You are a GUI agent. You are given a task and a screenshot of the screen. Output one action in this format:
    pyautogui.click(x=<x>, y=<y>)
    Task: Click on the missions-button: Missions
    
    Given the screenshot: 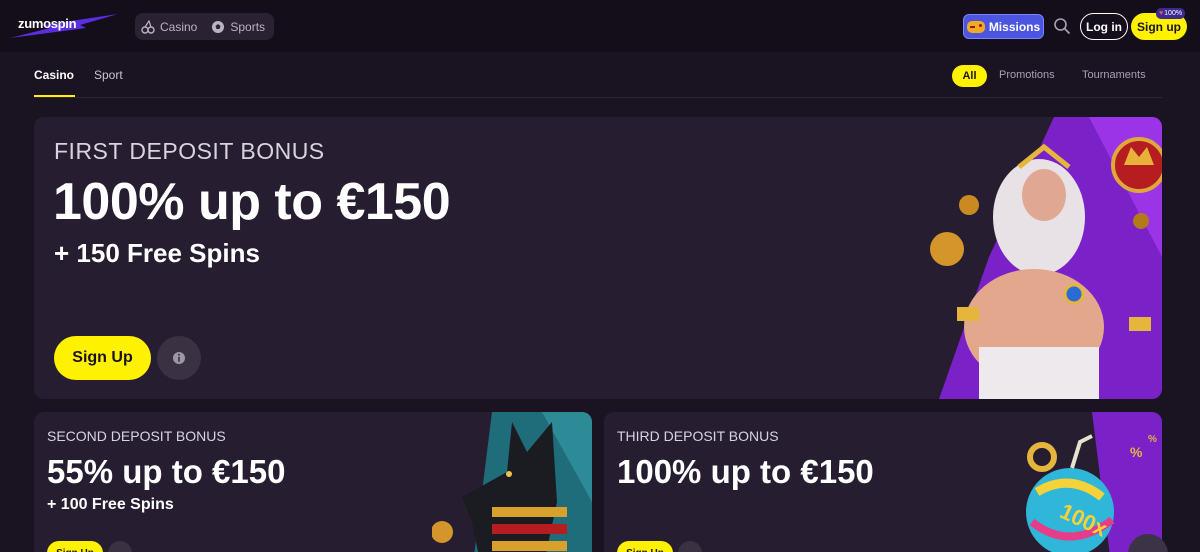 What is the action you would take?
    pyautogui.click(x=1003, y=26)
    